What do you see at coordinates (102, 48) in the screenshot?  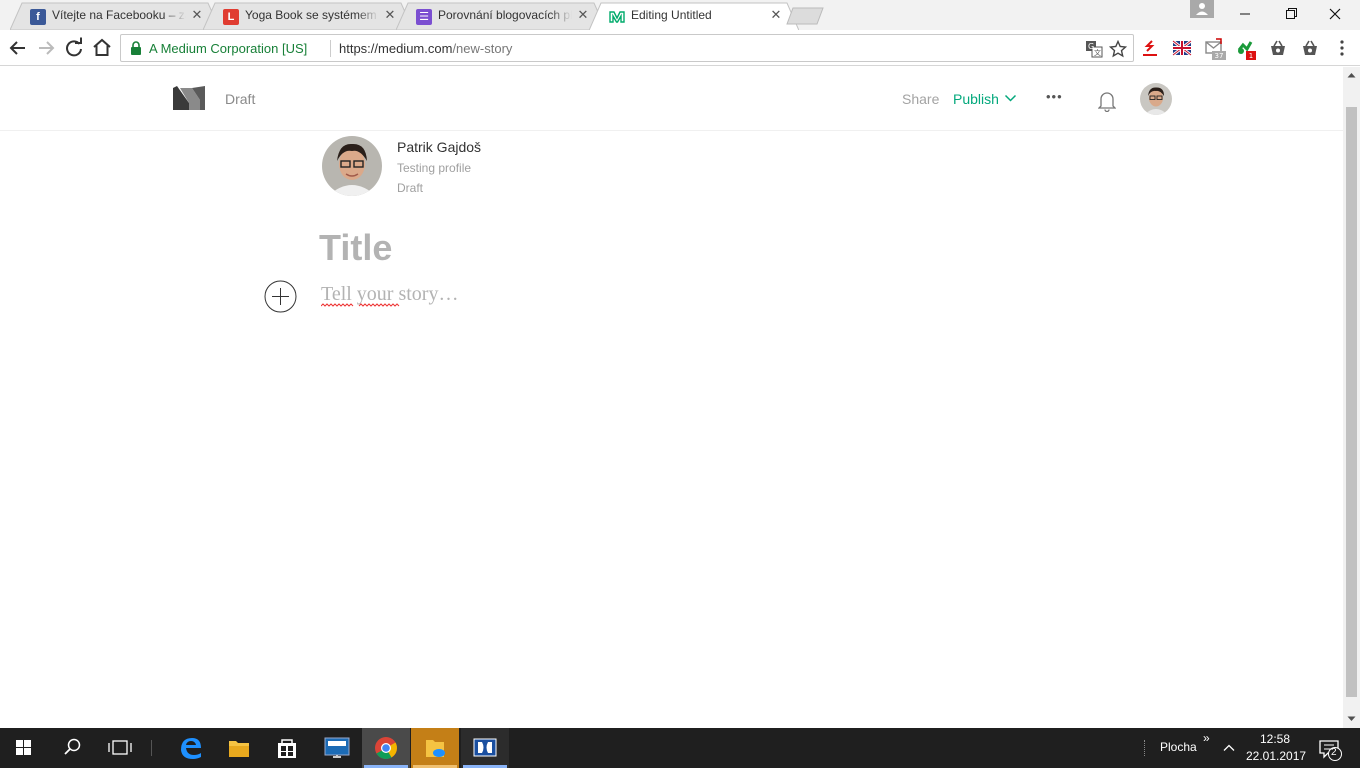 I see `home-button` at bounding box center [102, 48].